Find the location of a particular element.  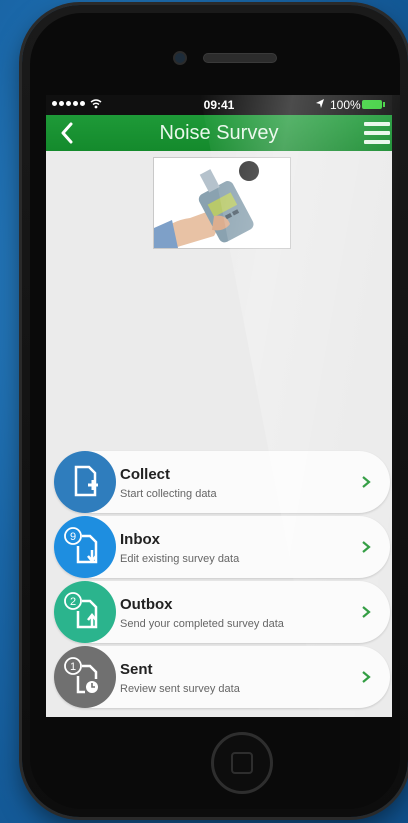

status-bar: 09:41 100% is located at coordinates (219, 105).